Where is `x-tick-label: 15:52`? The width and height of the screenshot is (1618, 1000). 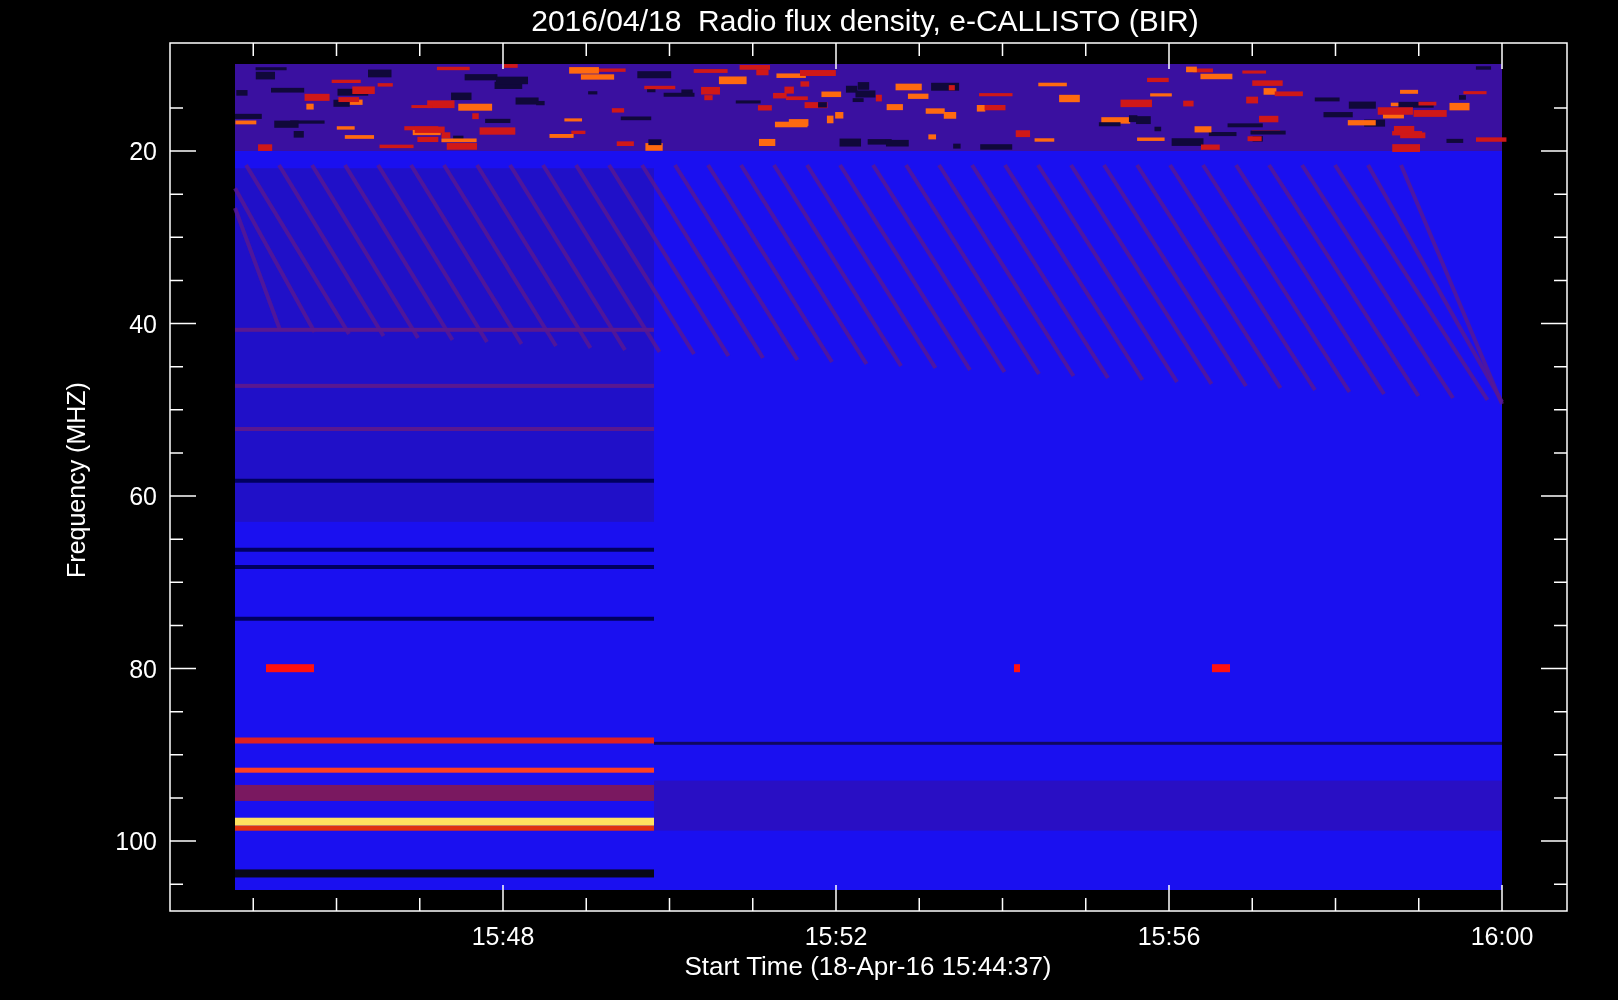 x-tick-label: 15:52 is located at coordinates (836, 936).